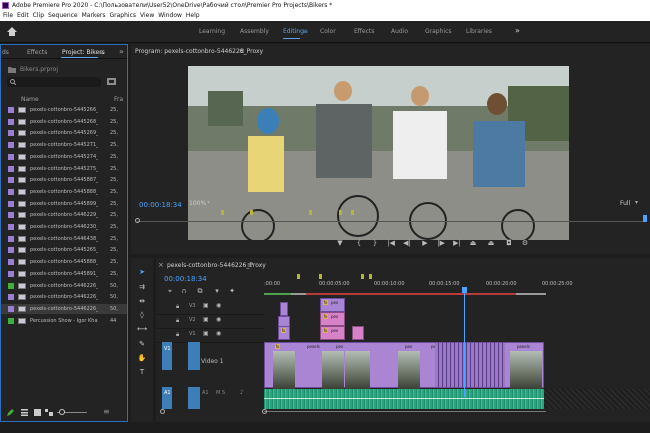 This screenshot has height=433, width=650. Describe the element at coordinates (64, 110) in the screenshot. I see `project-list-item: pexels-cottonbro-5445266_... 25,` at that location.